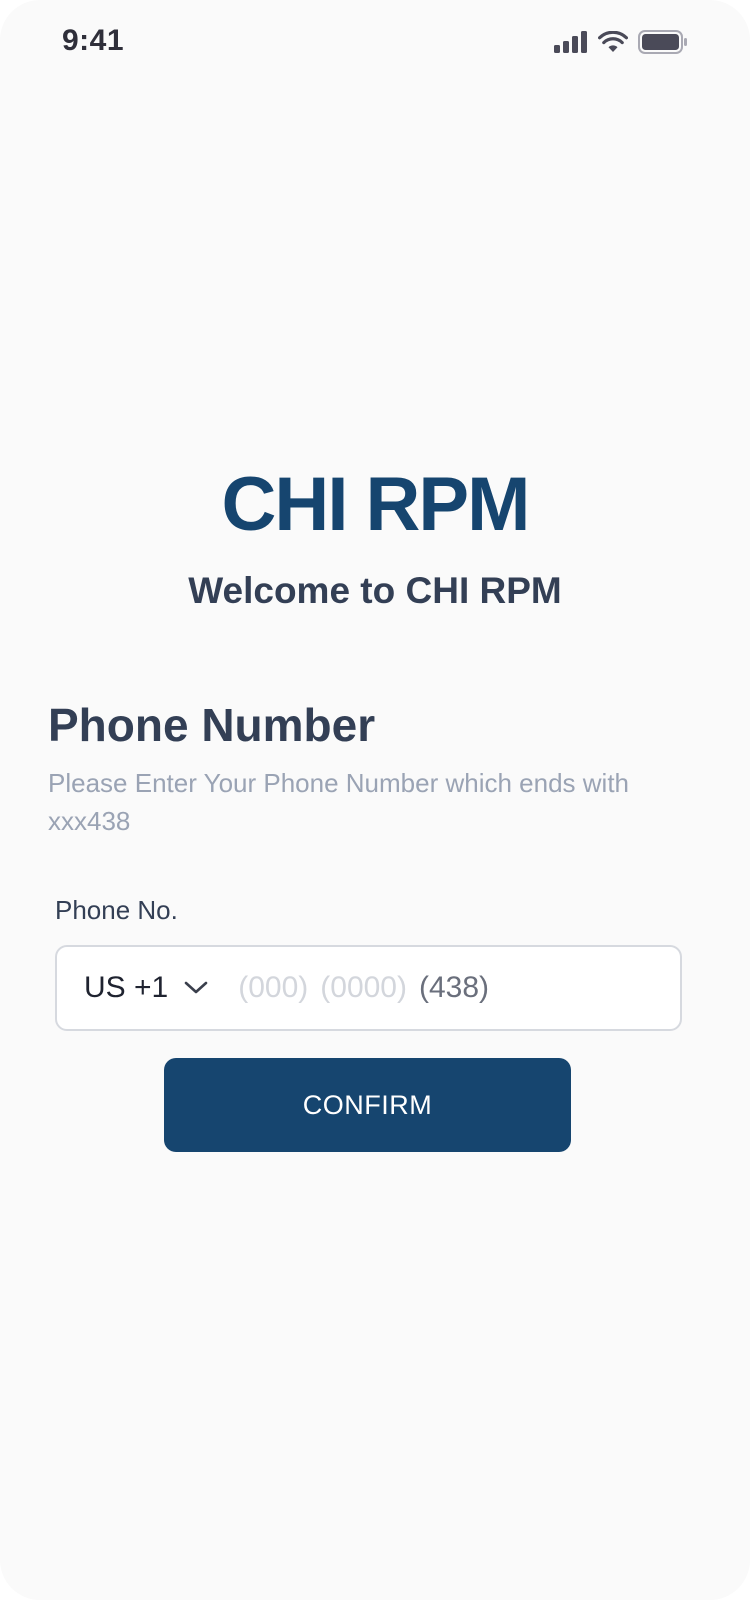 This screenshot has height=1600, width=750. I want to click on country-code-select: US +1, so click(132, 988).